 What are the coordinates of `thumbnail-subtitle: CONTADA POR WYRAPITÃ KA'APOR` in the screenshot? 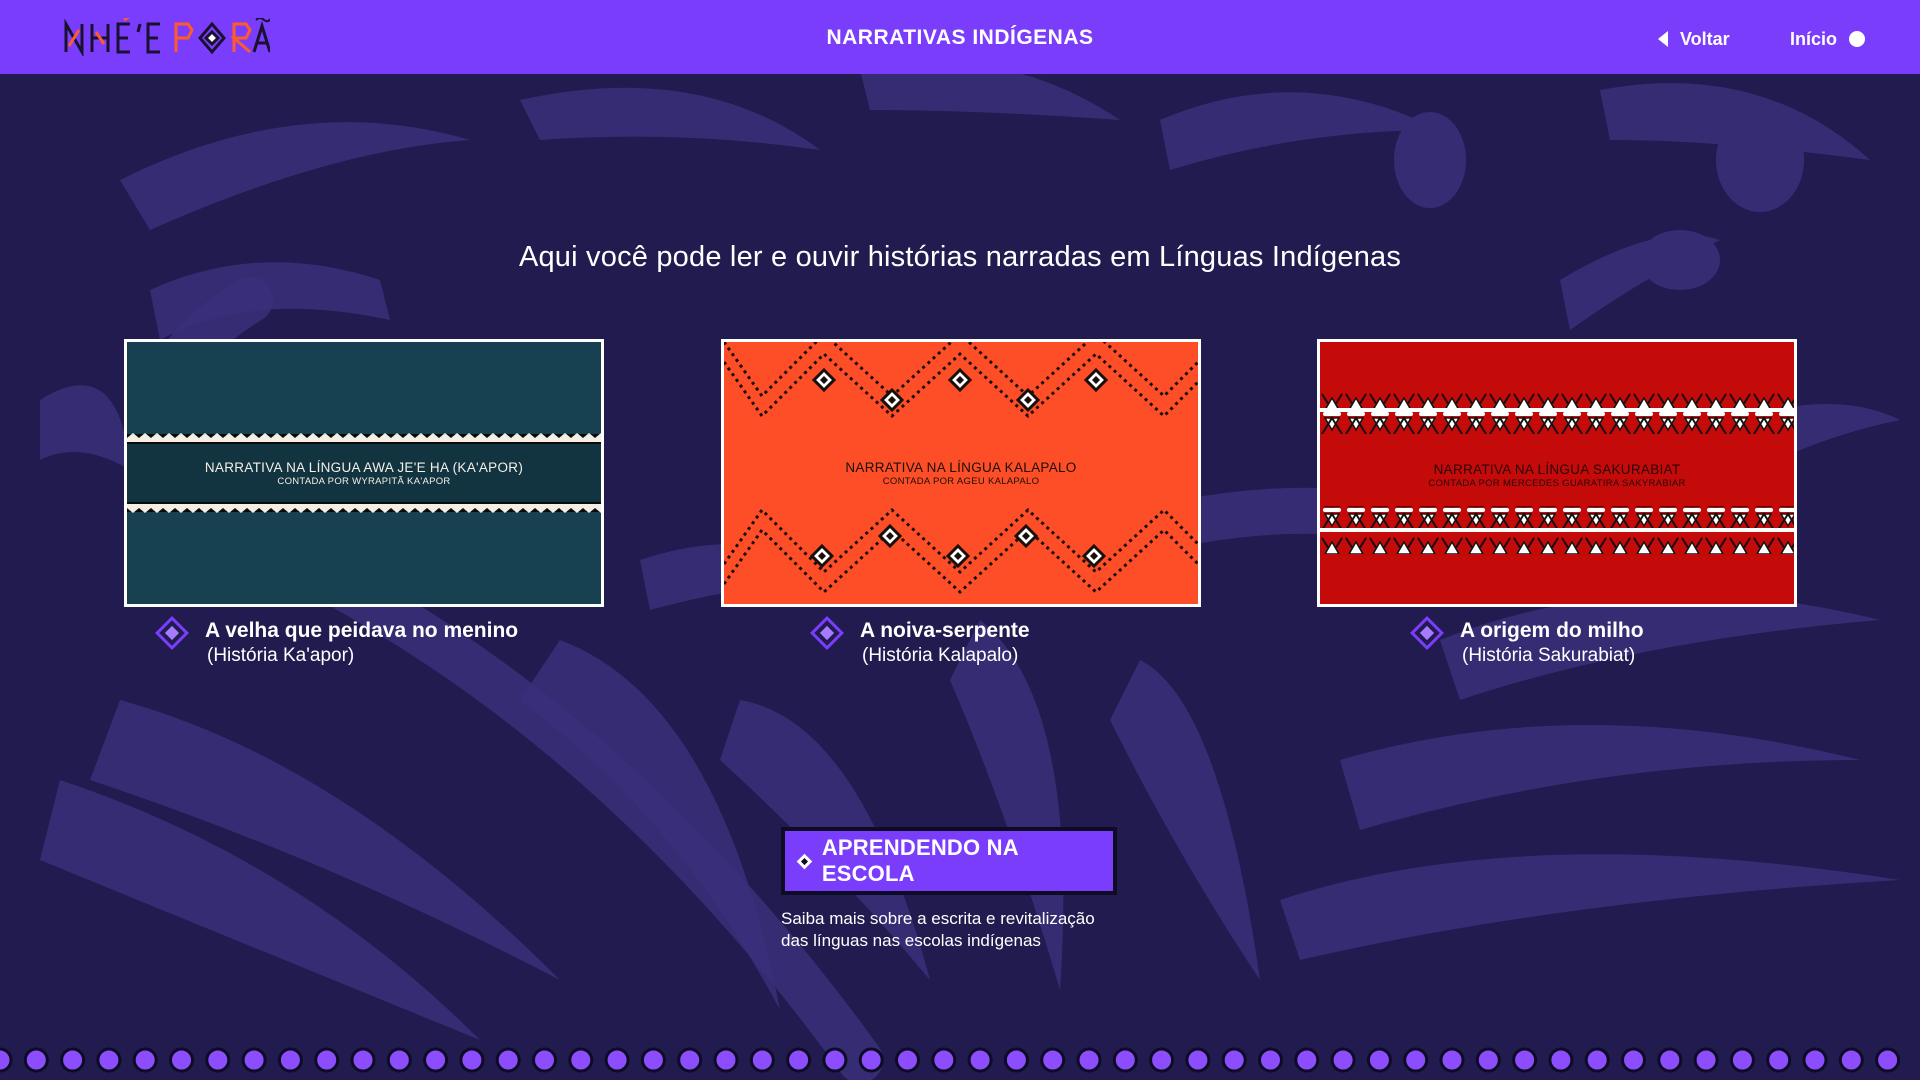 It's located at (364, 481).